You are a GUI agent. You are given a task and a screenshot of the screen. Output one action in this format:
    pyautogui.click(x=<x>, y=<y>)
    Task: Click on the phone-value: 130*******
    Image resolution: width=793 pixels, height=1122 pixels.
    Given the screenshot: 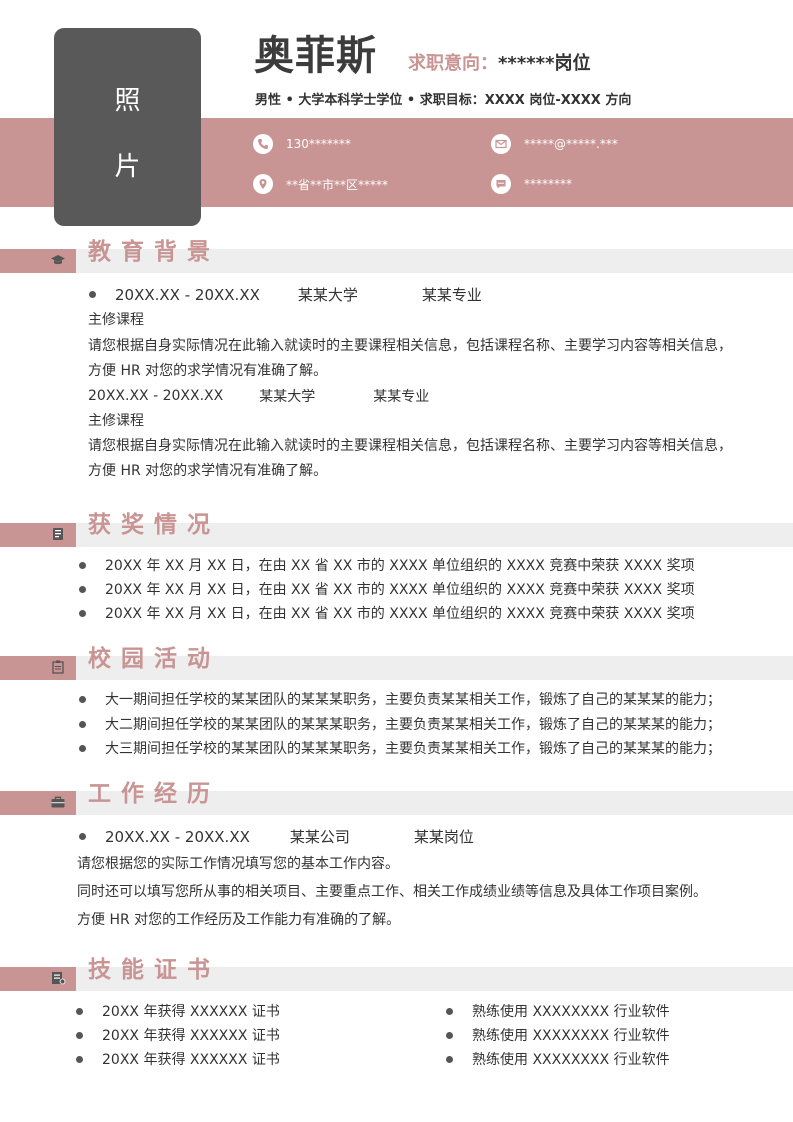 What is the action you would take?
    pyautogui.click(x=318, y=144)
    